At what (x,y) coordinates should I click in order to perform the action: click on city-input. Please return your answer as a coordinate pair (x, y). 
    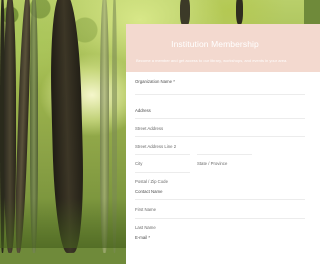
    Looking at the image, I should click on (162, 154).